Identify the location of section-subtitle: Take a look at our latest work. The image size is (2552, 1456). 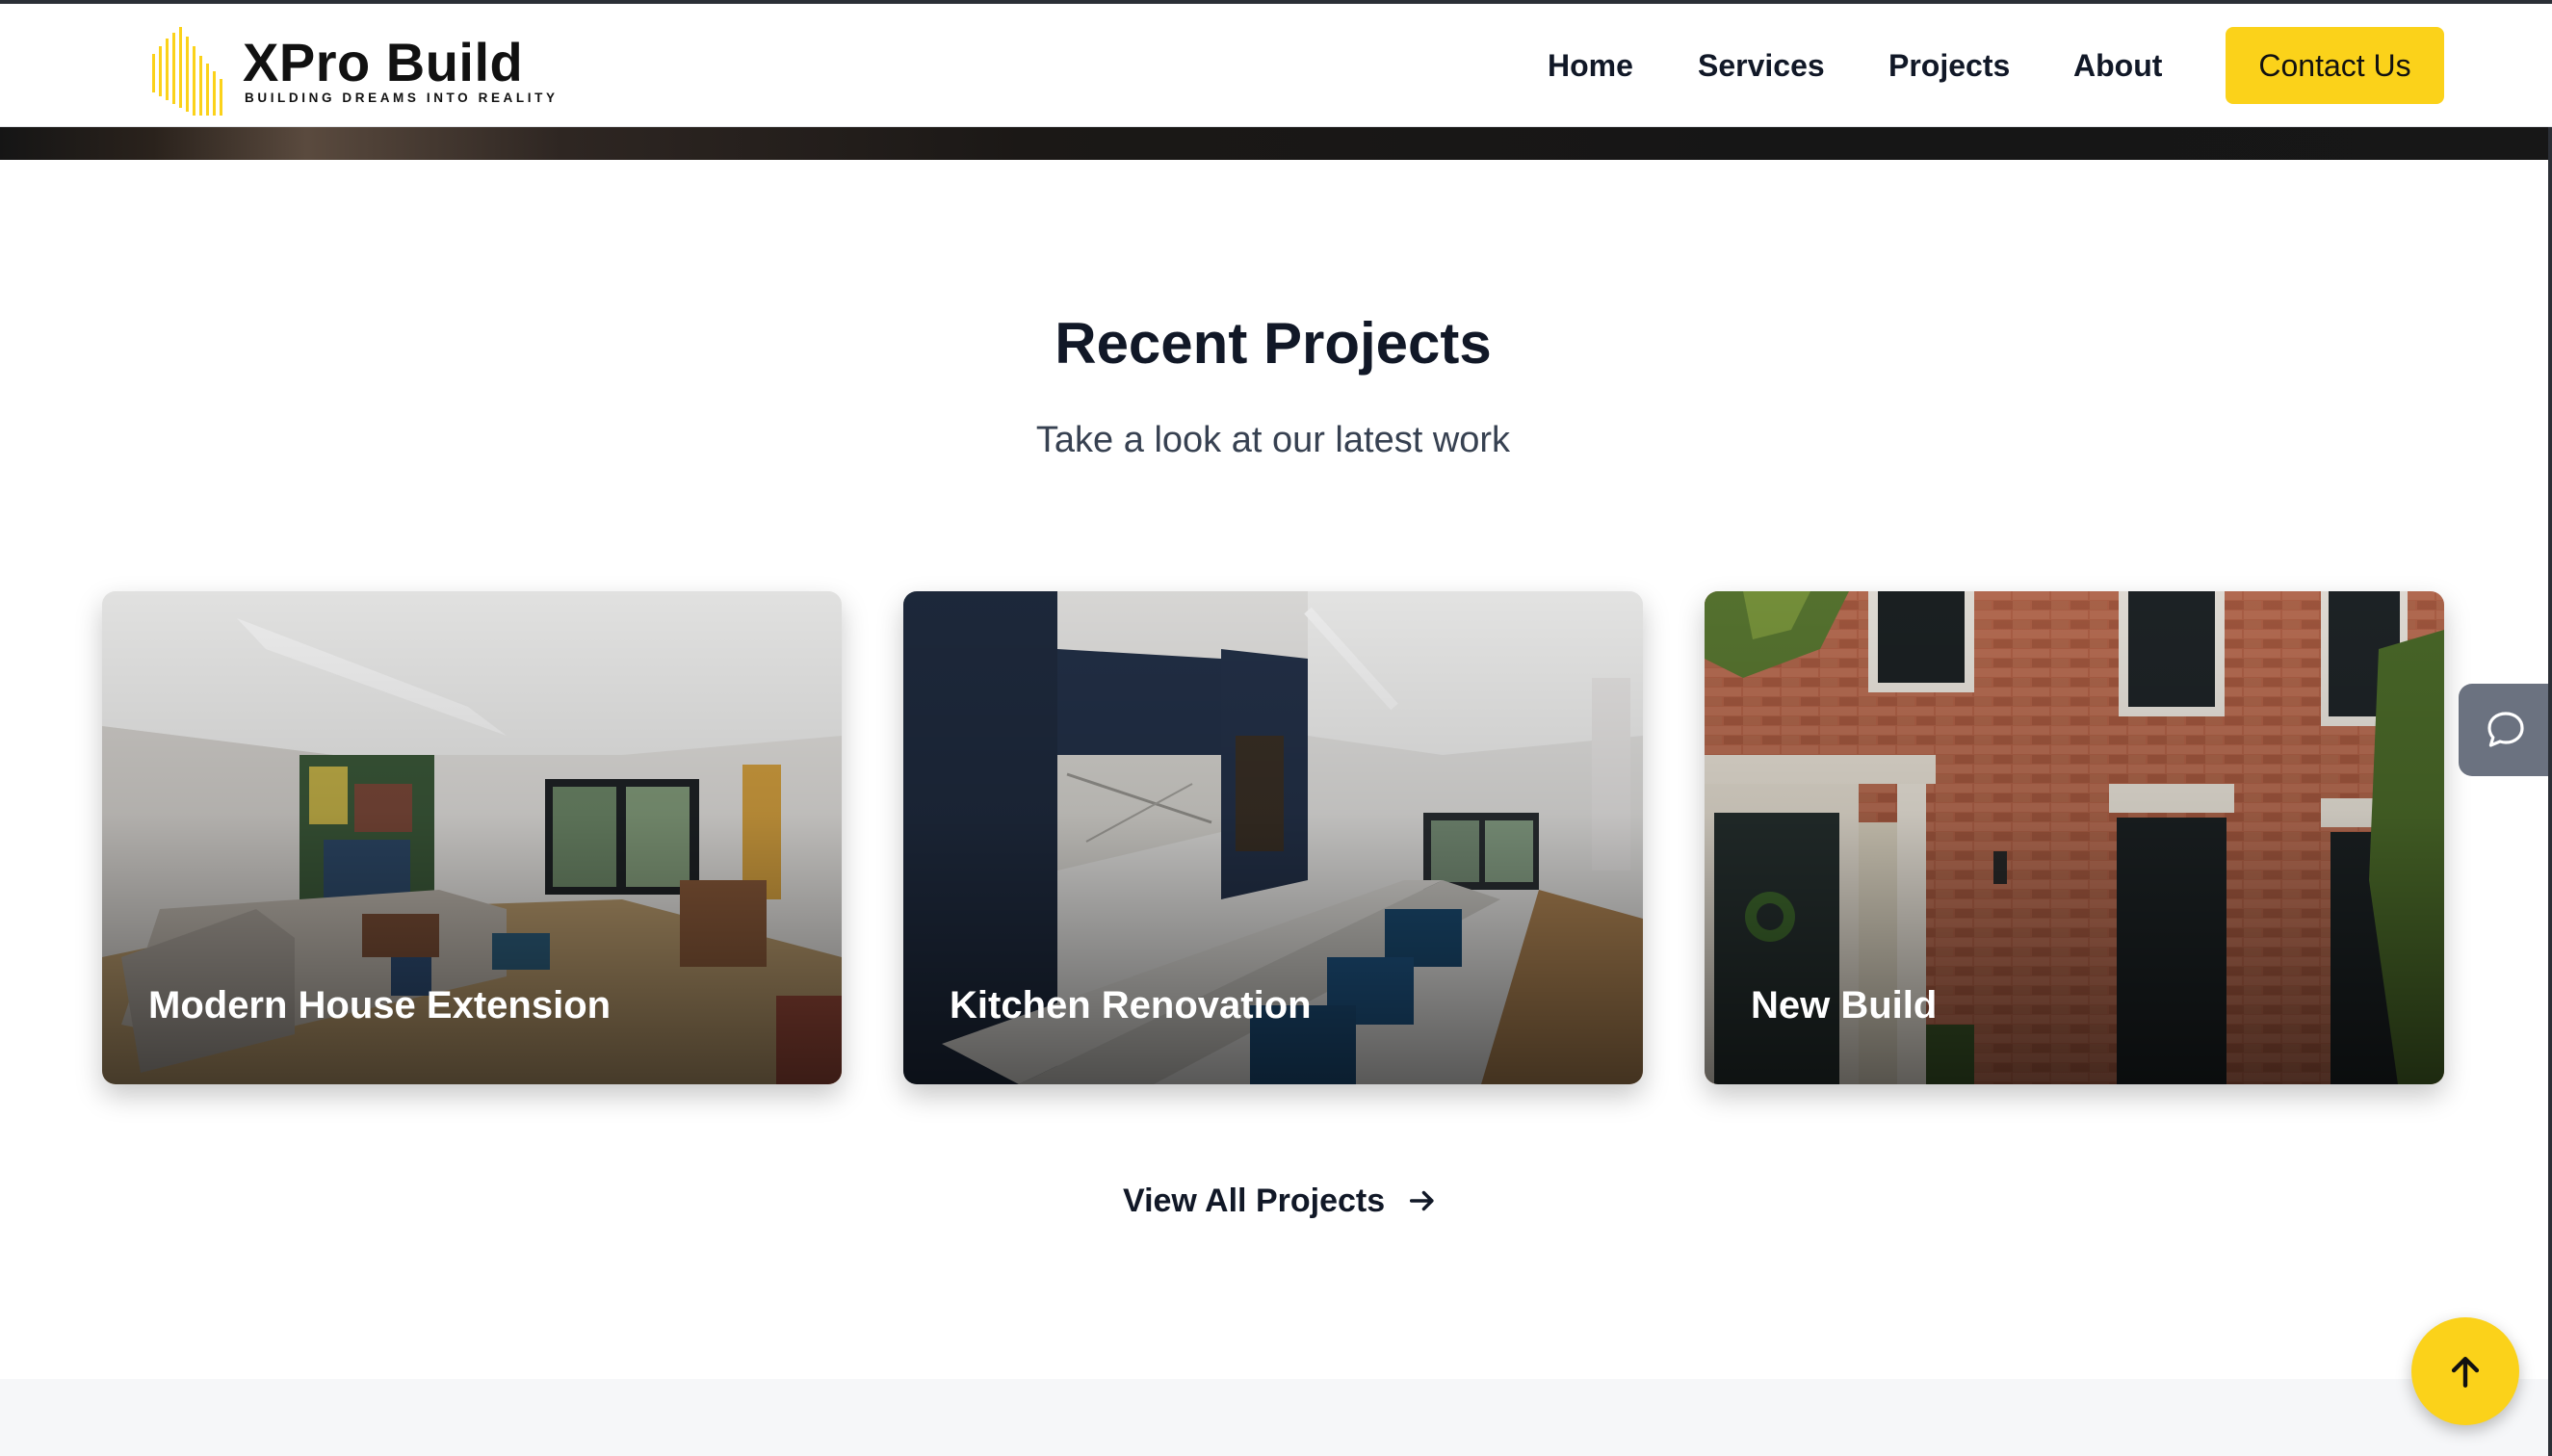
(1273, 440).